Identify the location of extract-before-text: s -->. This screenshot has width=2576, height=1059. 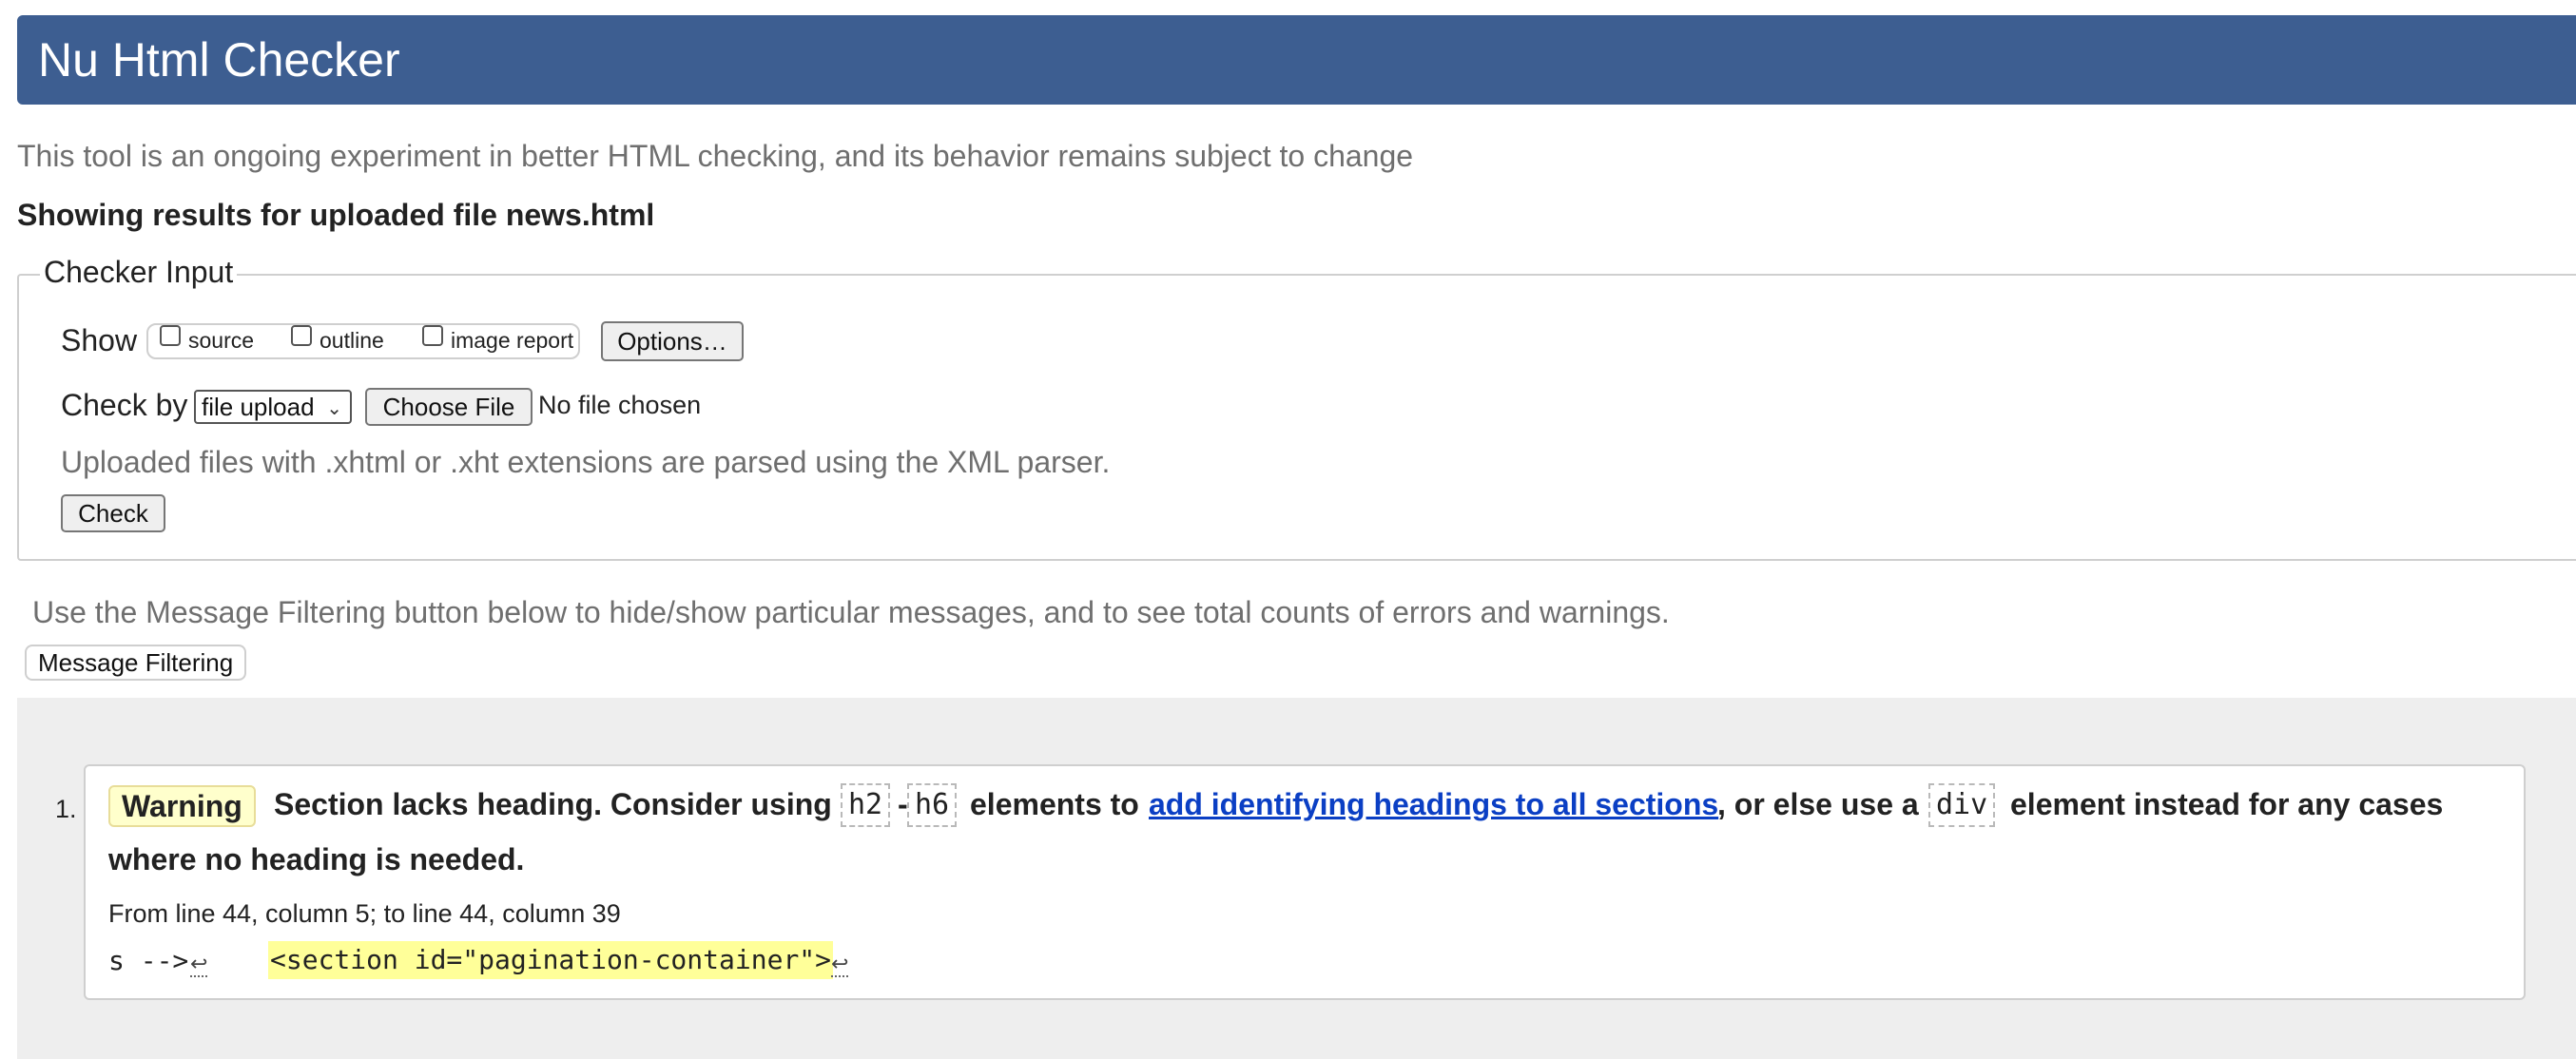
(148, 960).